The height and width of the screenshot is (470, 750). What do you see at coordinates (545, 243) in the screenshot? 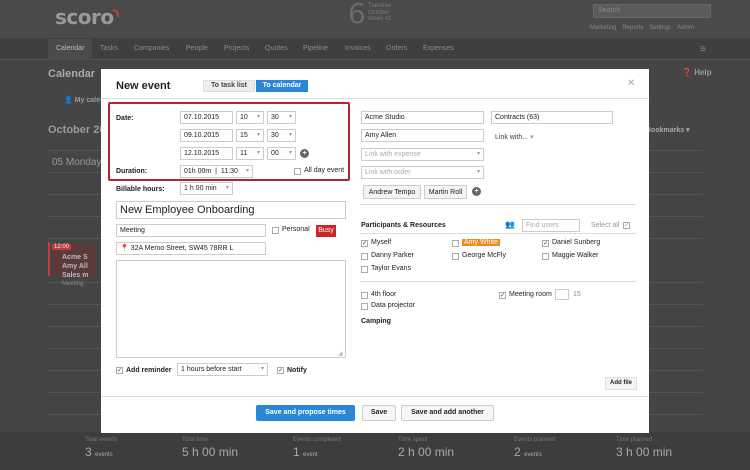
I see `participant-checkbox-daniel: ✓` at bounding box center [545, 243].